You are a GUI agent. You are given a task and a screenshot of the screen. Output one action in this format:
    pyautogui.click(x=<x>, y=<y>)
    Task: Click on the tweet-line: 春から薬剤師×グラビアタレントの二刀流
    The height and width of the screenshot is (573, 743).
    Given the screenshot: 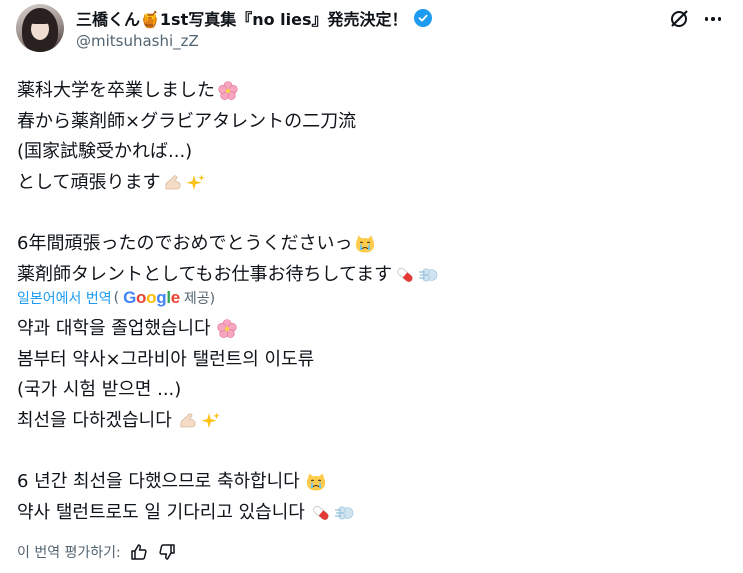 What is the action you would take?
    pyautogui.click(x=187, y=121)
    